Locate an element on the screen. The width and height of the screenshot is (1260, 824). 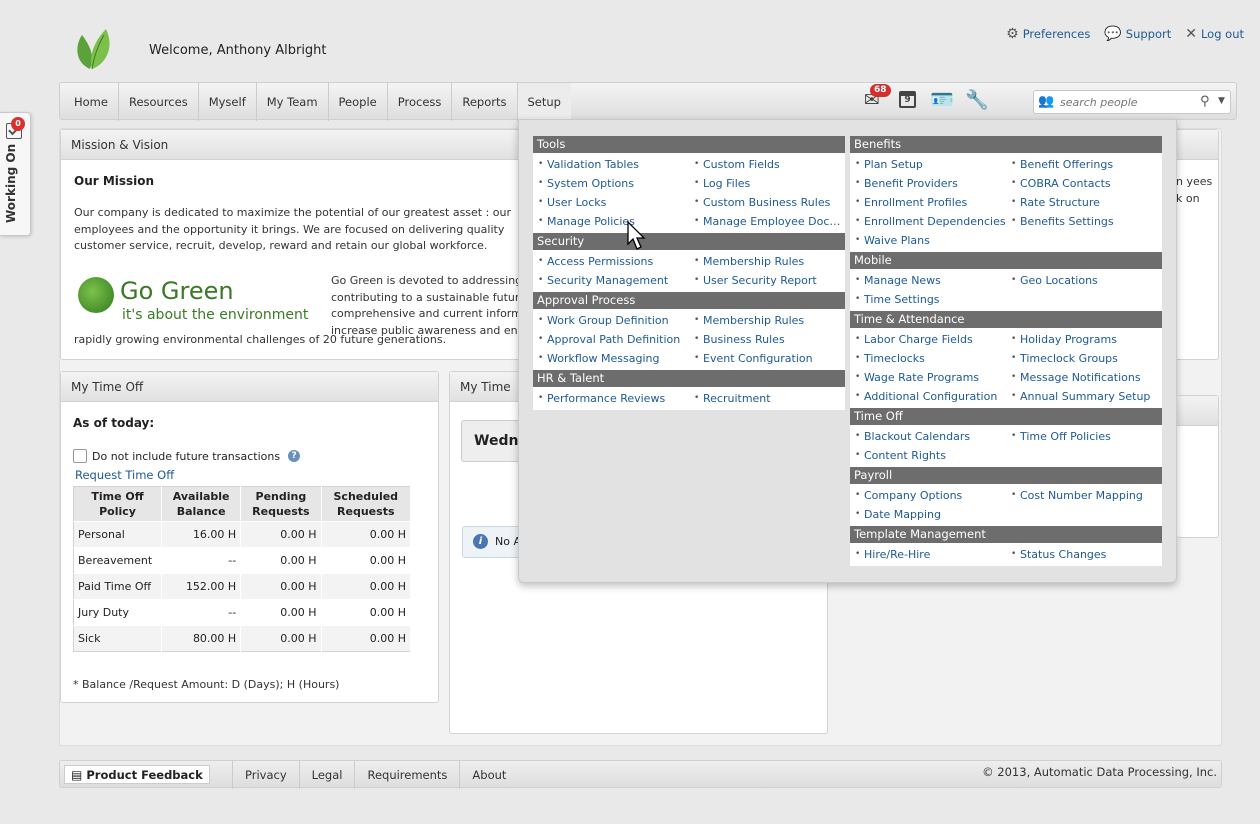
menu-item-blackout-calendars: Blackout Calendars is located at coordinates (928, 436).